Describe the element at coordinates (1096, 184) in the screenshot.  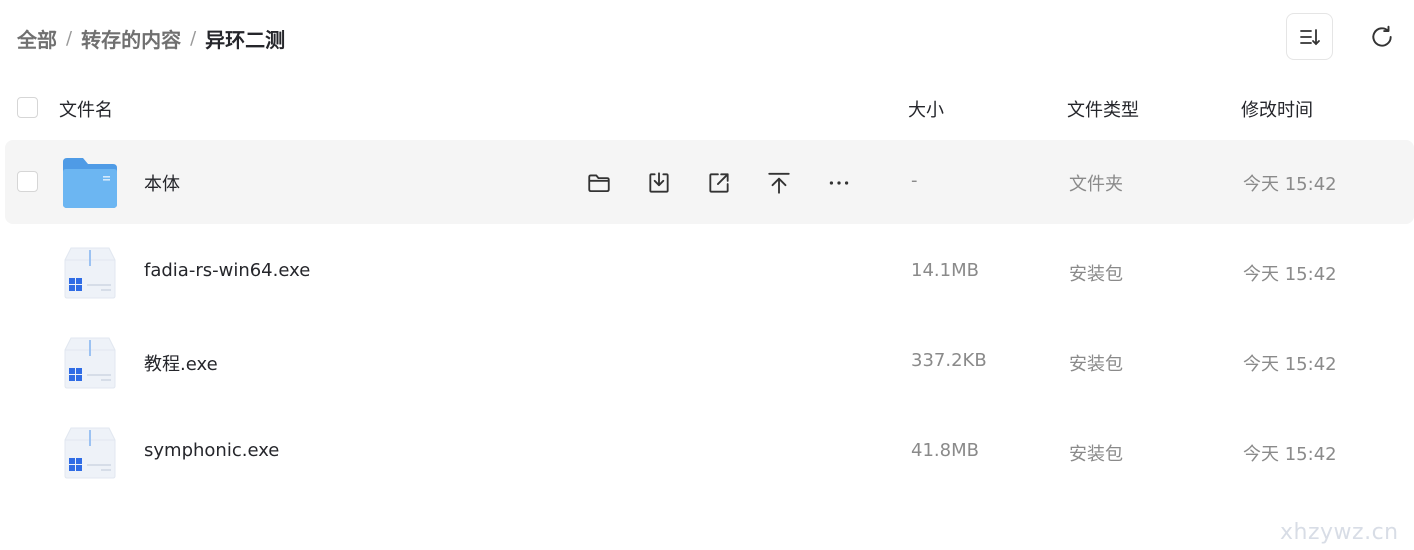
I see `file-type: 文件夹` at that location.